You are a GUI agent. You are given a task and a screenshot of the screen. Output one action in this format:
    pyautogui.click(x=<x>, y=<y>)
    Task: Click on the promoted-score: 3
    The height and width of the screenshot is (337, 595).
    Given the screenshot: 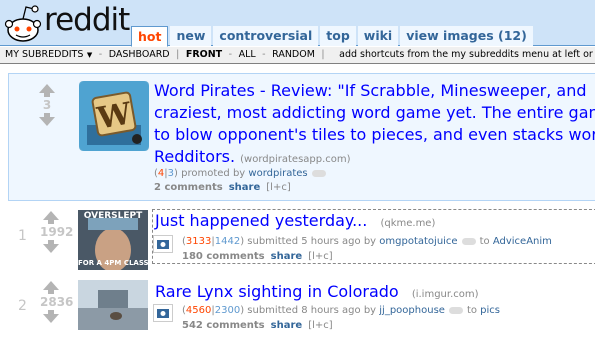 What is the action you would take?
    pyautogui.click(x=47, y=105)
    